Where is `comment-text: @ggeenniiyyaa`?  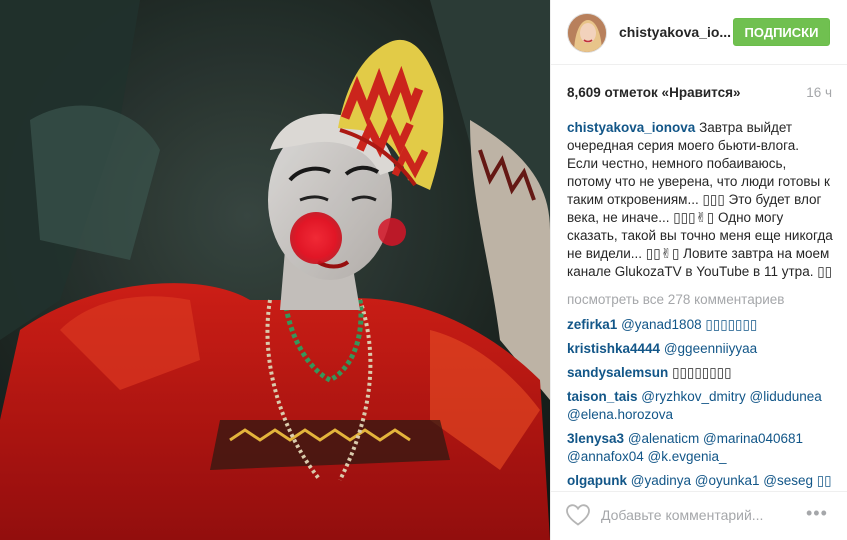 comment-text: @ggeenniiyyaa is located at coordinates (710, 348).